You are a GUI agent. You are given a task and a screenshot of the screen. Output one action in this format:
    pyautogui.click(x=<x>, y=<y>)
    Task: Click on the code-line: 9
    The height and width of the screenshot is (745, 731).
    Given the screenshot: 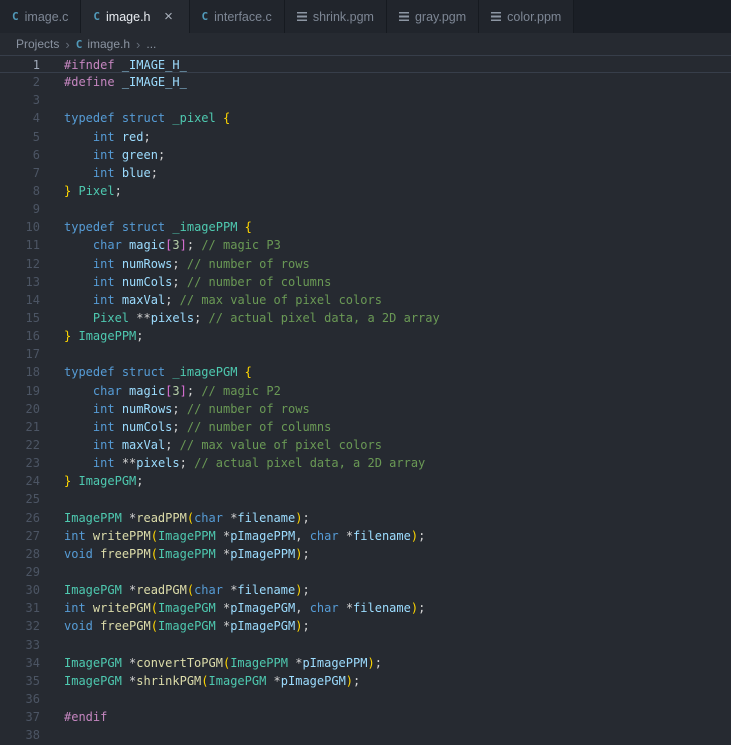 What is the action you would take?
    pyautogui.click(x=365, y=209)
    